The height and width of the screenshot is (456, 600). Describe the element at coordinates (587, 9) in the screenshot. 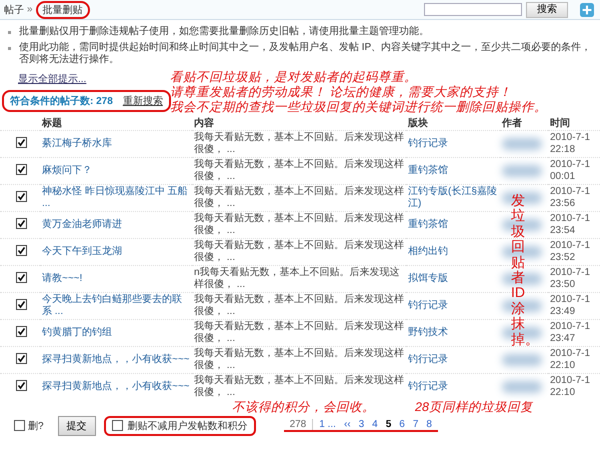

I see `plus-icon` at that location.